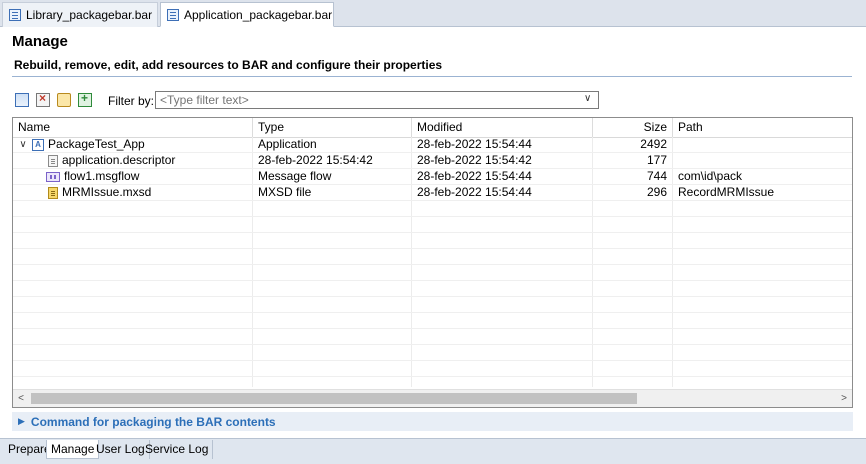 This screenshot has height=464, width=866. I want to click on row-name: PackageTest_App, so click(96, 144).